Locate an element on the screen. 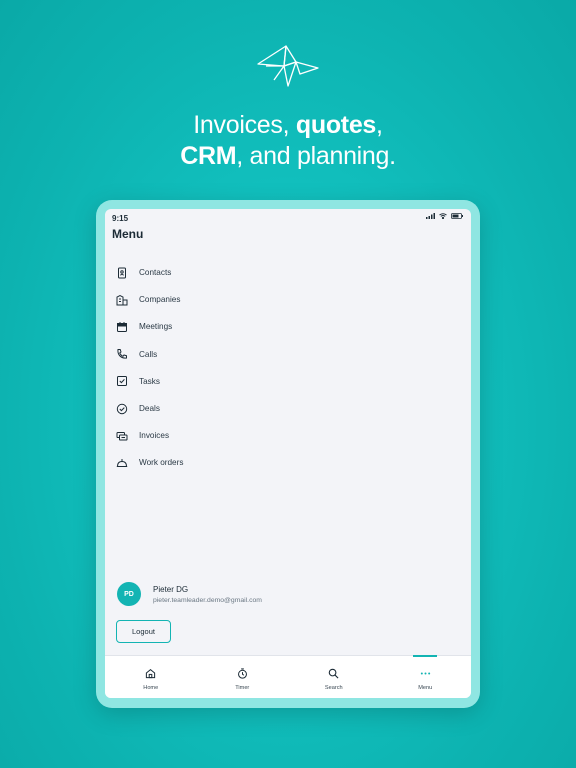 This screenshot has width=576, height=768. contacts-icon is located at coordinates (122, 273).